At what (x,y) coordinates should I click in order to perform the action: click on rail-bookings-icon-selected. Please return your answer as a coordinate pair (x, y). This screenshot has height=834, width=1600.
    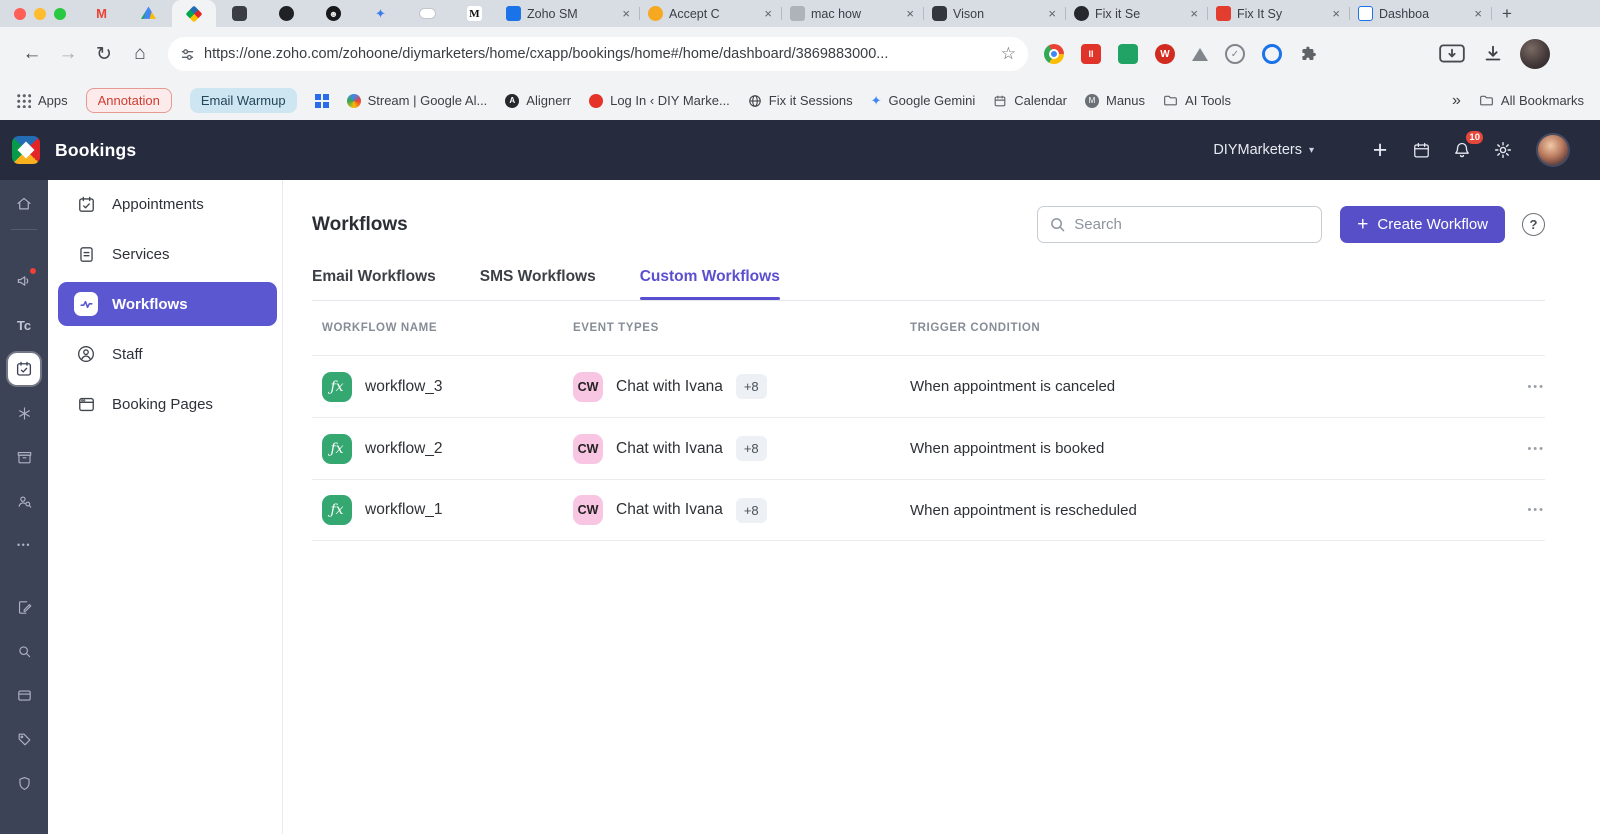
    Looking at the image, I should click on (24, 369).